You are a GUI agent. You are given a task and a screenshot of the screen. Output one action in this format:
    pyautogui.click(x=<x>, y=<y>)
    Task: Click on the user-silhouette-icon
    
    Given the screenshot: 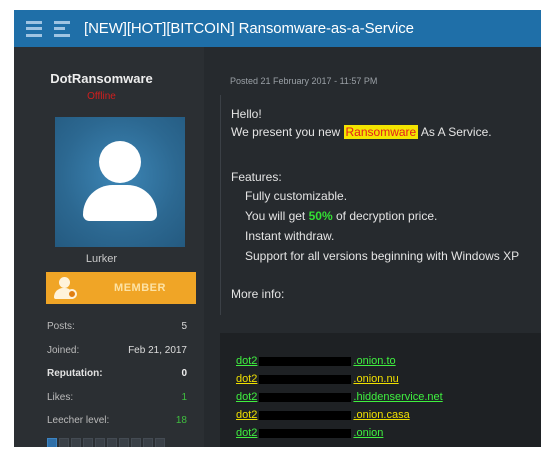 What is the action you would take?
    pyautogui.click(x=120, y=162)
    